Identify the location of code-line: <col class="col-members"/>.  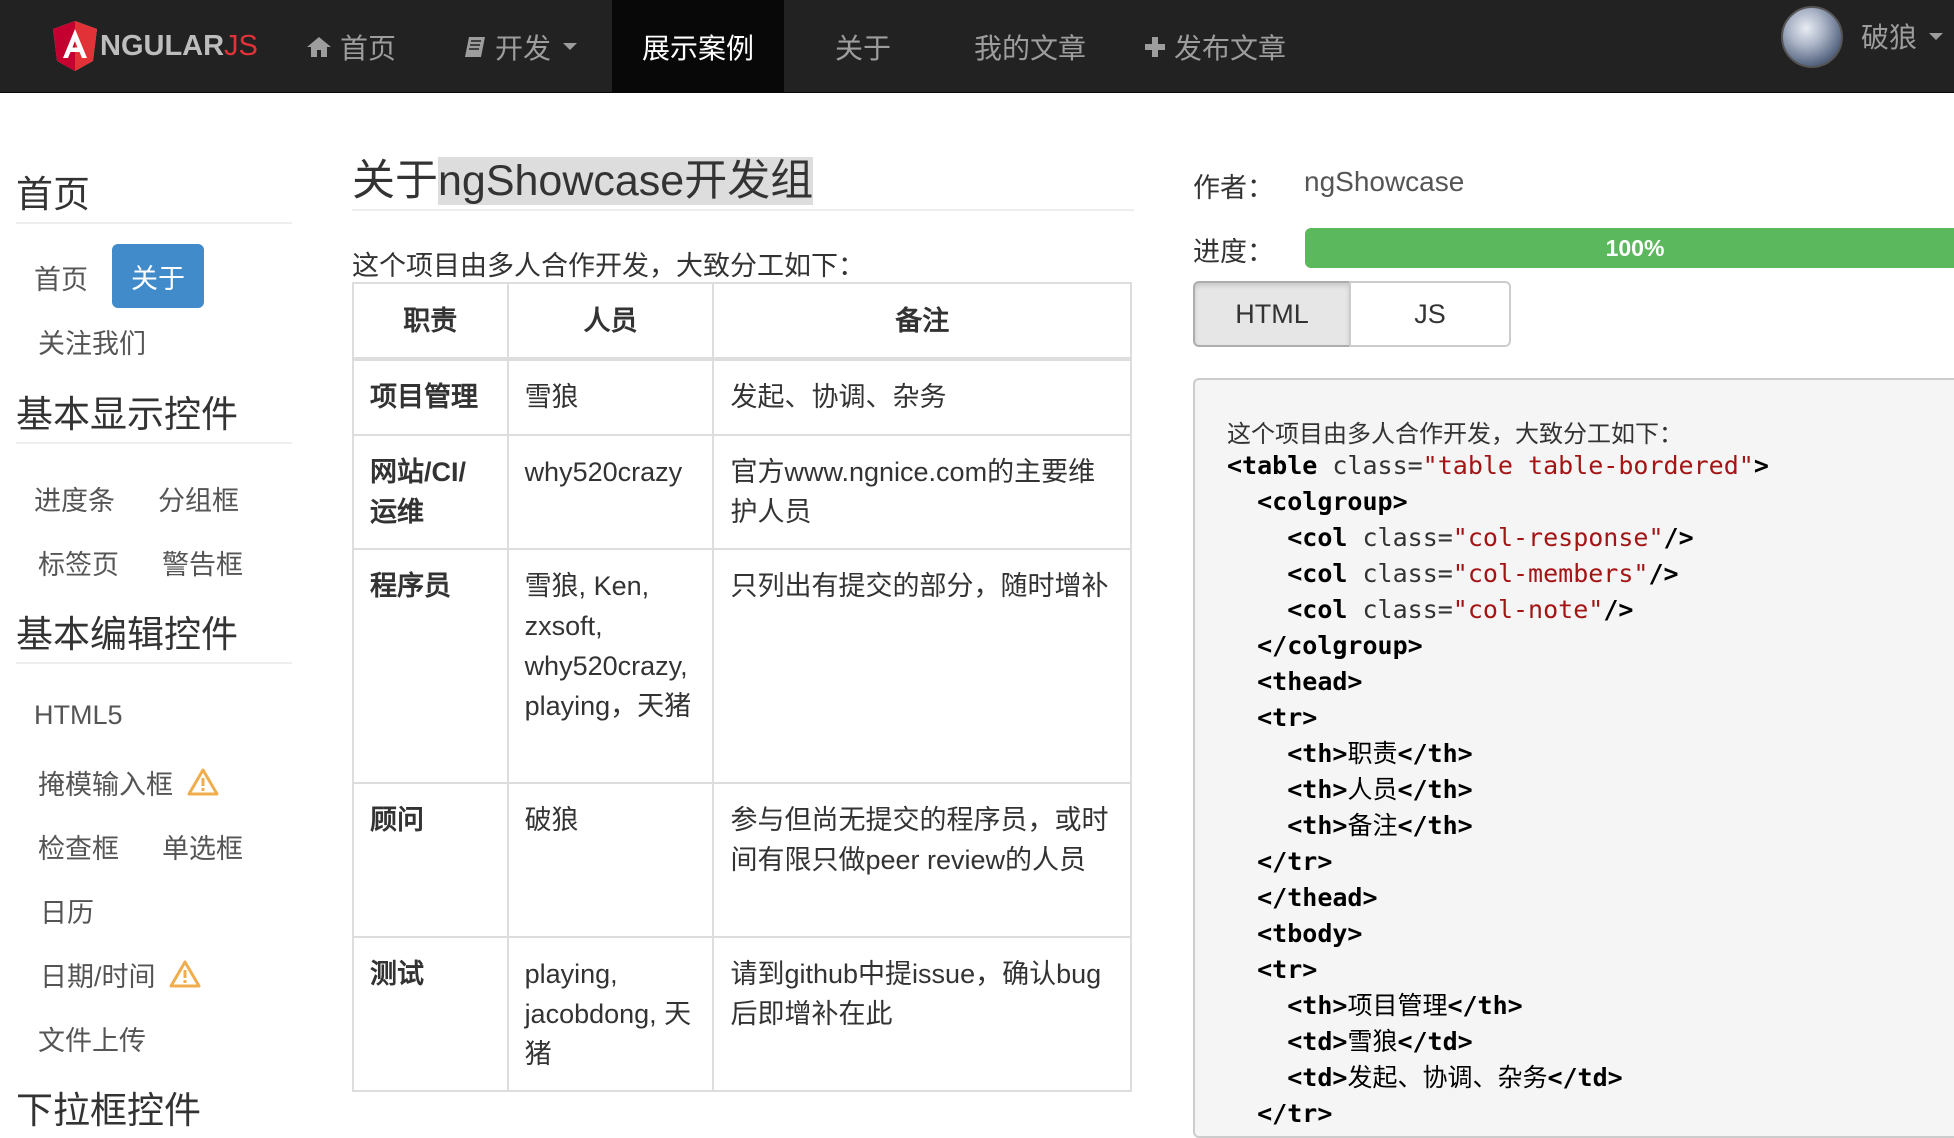
(1498, 574).